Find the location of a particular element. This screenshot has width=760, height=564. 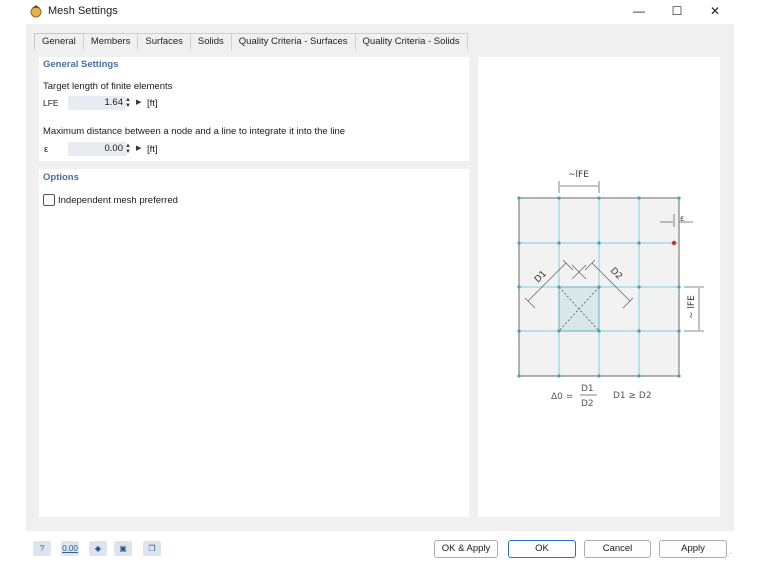

mesh-diagram: ~lFE ε ~ lFE D1 D2 Δ0 = D1 D2 D1 ≥ D2 is located at coordinates (610, 289).